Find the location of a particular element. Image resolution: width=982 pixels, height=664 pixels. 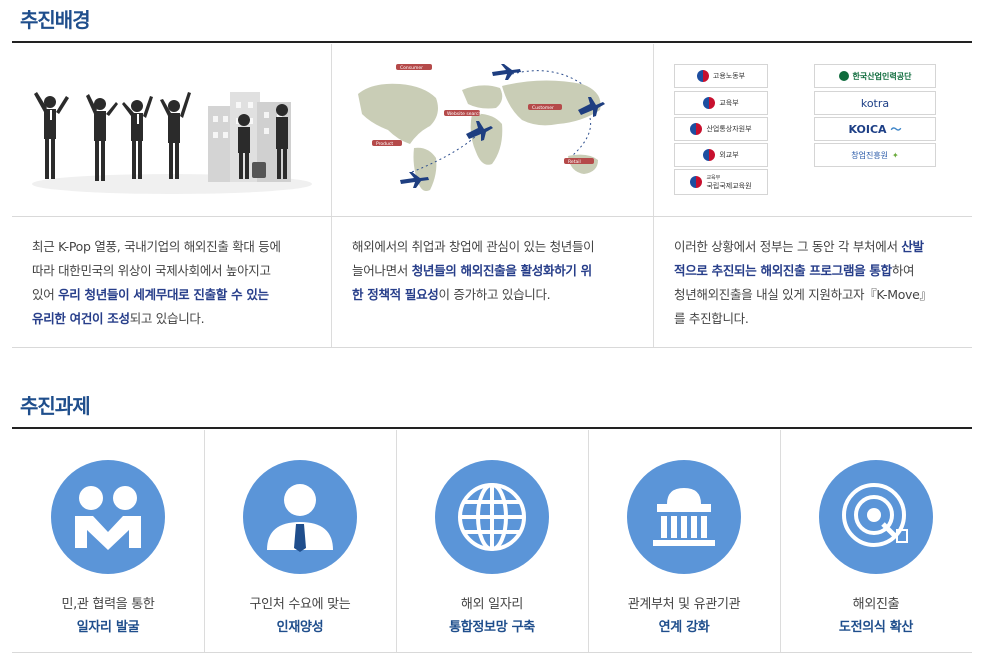

logo-moel: 고용노동부 is located at coordinates (721, 76).